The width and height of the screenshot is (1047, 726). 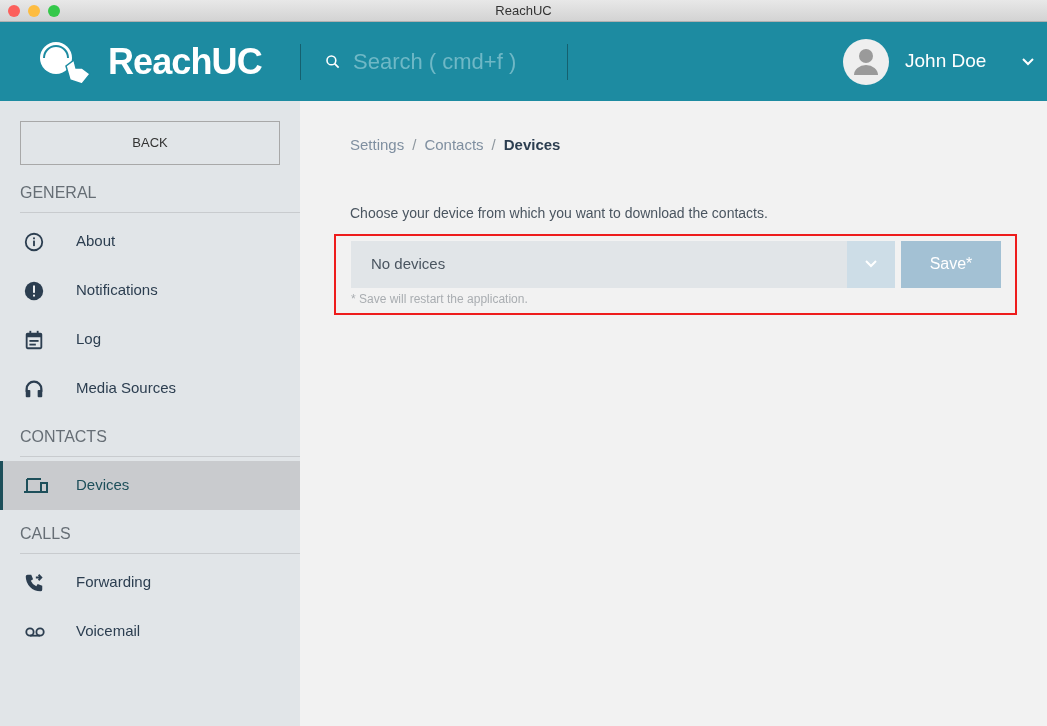 What do you see at coordinates (54, 10) in the screenshot?
I see `zoom-button` at bounding box center [54, 10].